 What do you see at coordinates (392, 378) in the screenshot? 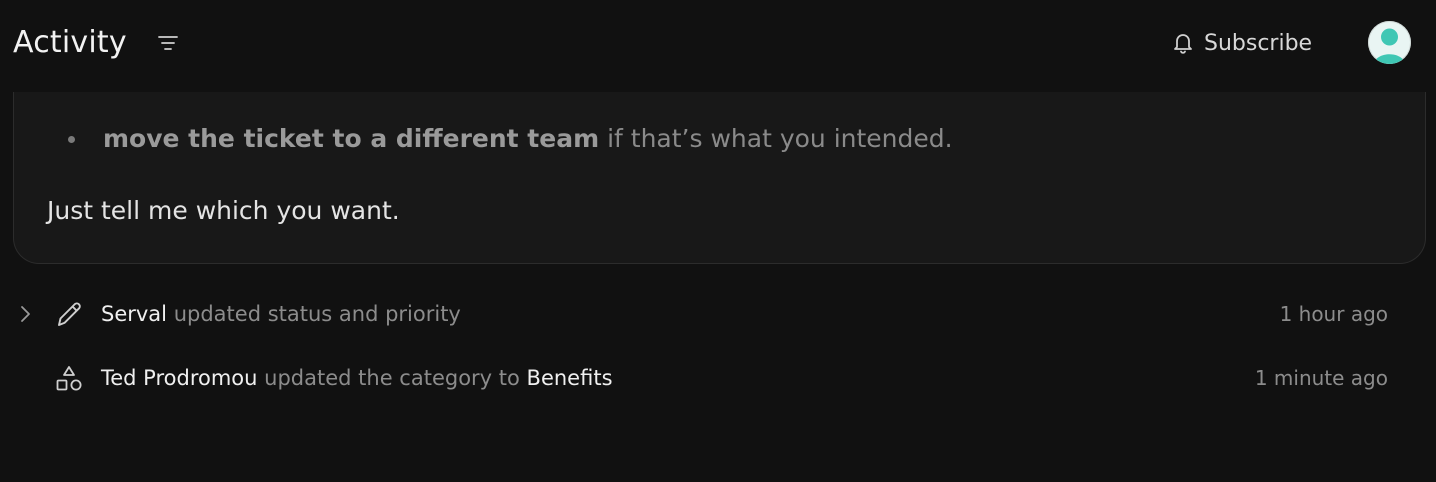
I see `activity-action: updated the category to` at bounding box center [392, 378].